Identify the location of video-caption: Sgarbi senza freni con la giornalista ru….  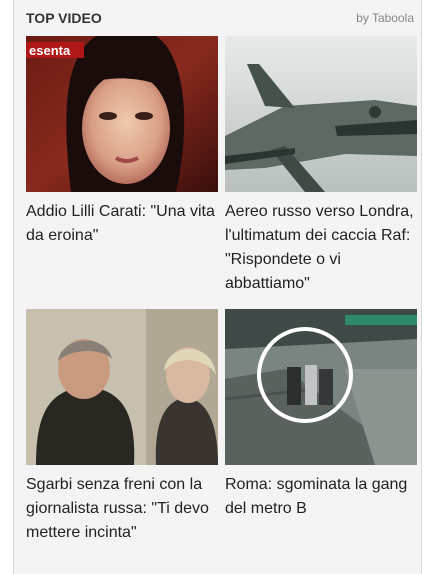
(122, 509).